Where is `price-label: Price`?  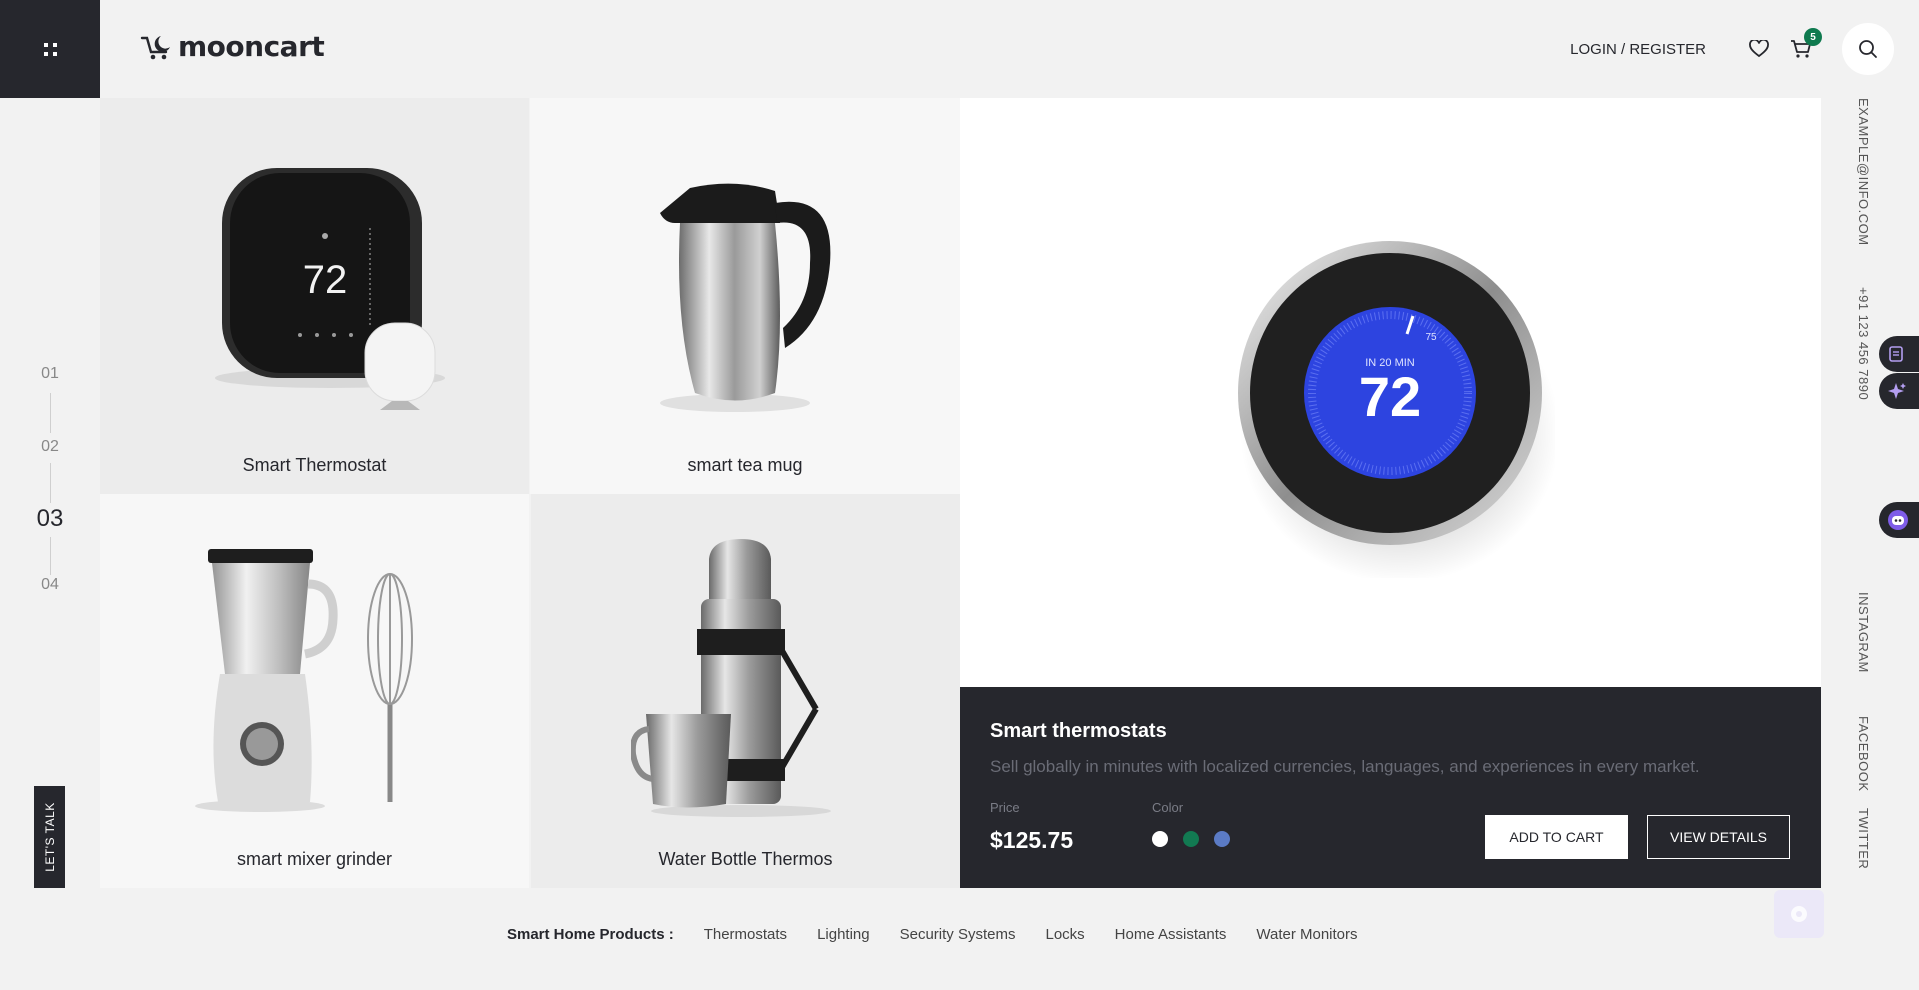 price-label: Price is located at coordinates (1005, 807).